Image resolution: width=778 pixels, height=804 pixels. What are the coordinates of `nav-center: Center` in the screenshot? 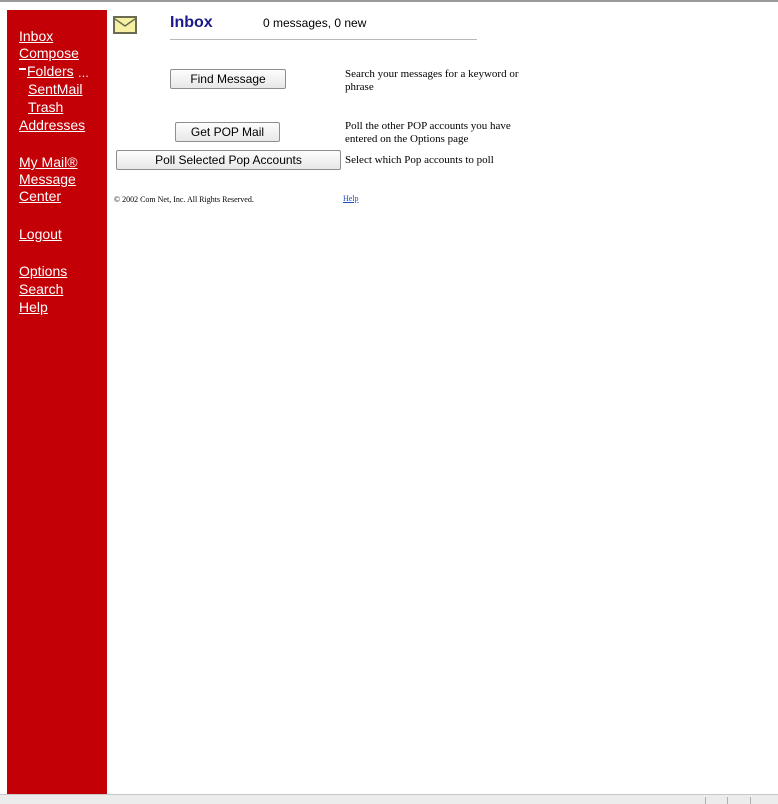 It's located at (40, 196).